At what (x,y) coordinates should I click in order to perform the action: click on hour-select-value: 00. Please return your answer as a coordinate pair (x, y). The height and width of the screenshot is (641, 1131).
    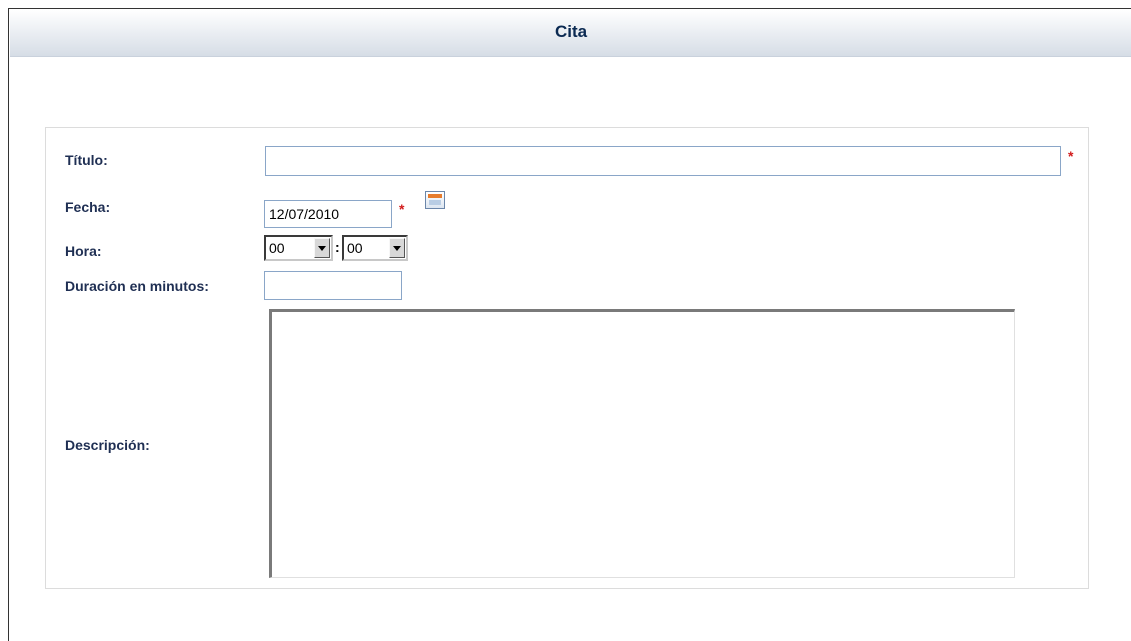
    Looking at the image, I should click on (277, 248).